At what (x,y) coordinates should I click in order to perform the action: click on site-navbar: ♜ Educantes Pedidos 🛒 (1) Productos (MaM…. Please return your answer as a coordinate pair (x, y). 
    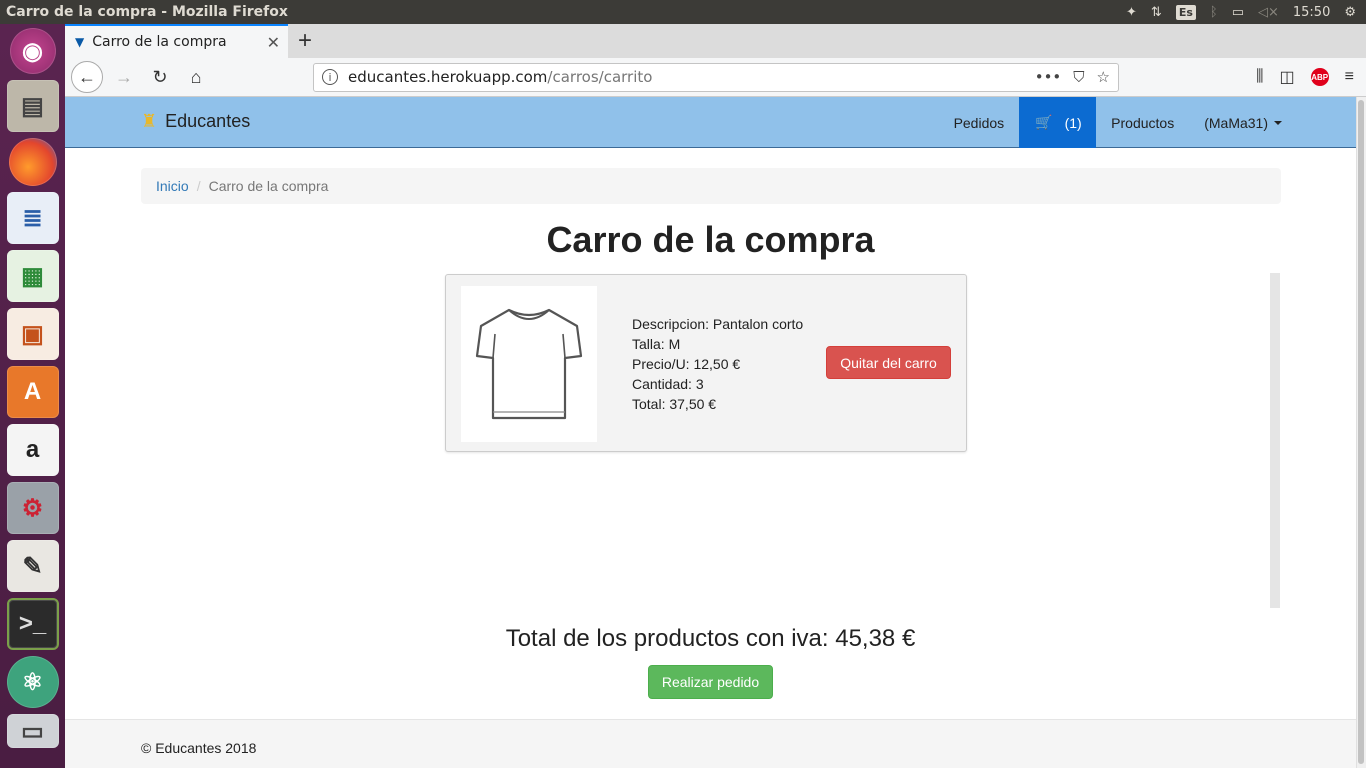
    Looking at the image, I should click on (710, 122).